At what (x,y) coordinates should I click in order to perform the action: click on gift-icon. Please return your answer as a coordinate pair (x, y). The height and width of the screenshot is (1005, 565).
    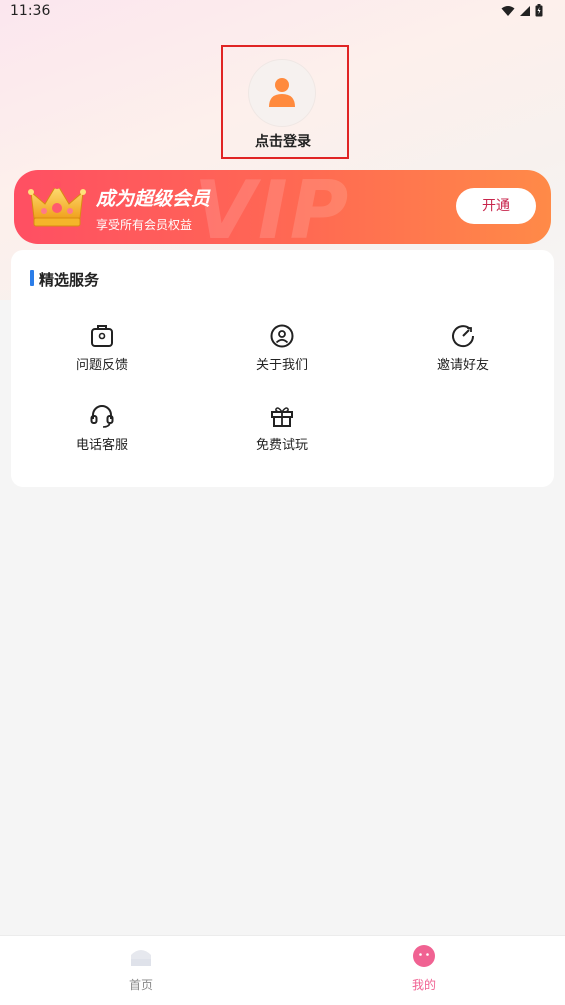
    Looking at the image, I should click on (282, 417).